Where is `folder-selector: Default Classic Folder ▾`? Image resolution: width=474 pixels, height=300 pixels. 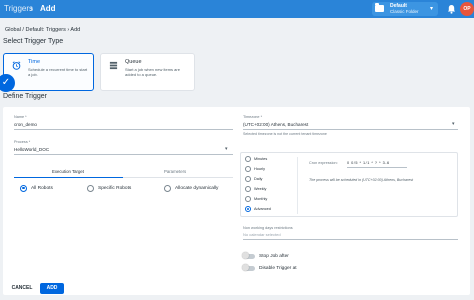 folder-selector: Default Classic Folder ▾ is located at coordinates (405, 9).